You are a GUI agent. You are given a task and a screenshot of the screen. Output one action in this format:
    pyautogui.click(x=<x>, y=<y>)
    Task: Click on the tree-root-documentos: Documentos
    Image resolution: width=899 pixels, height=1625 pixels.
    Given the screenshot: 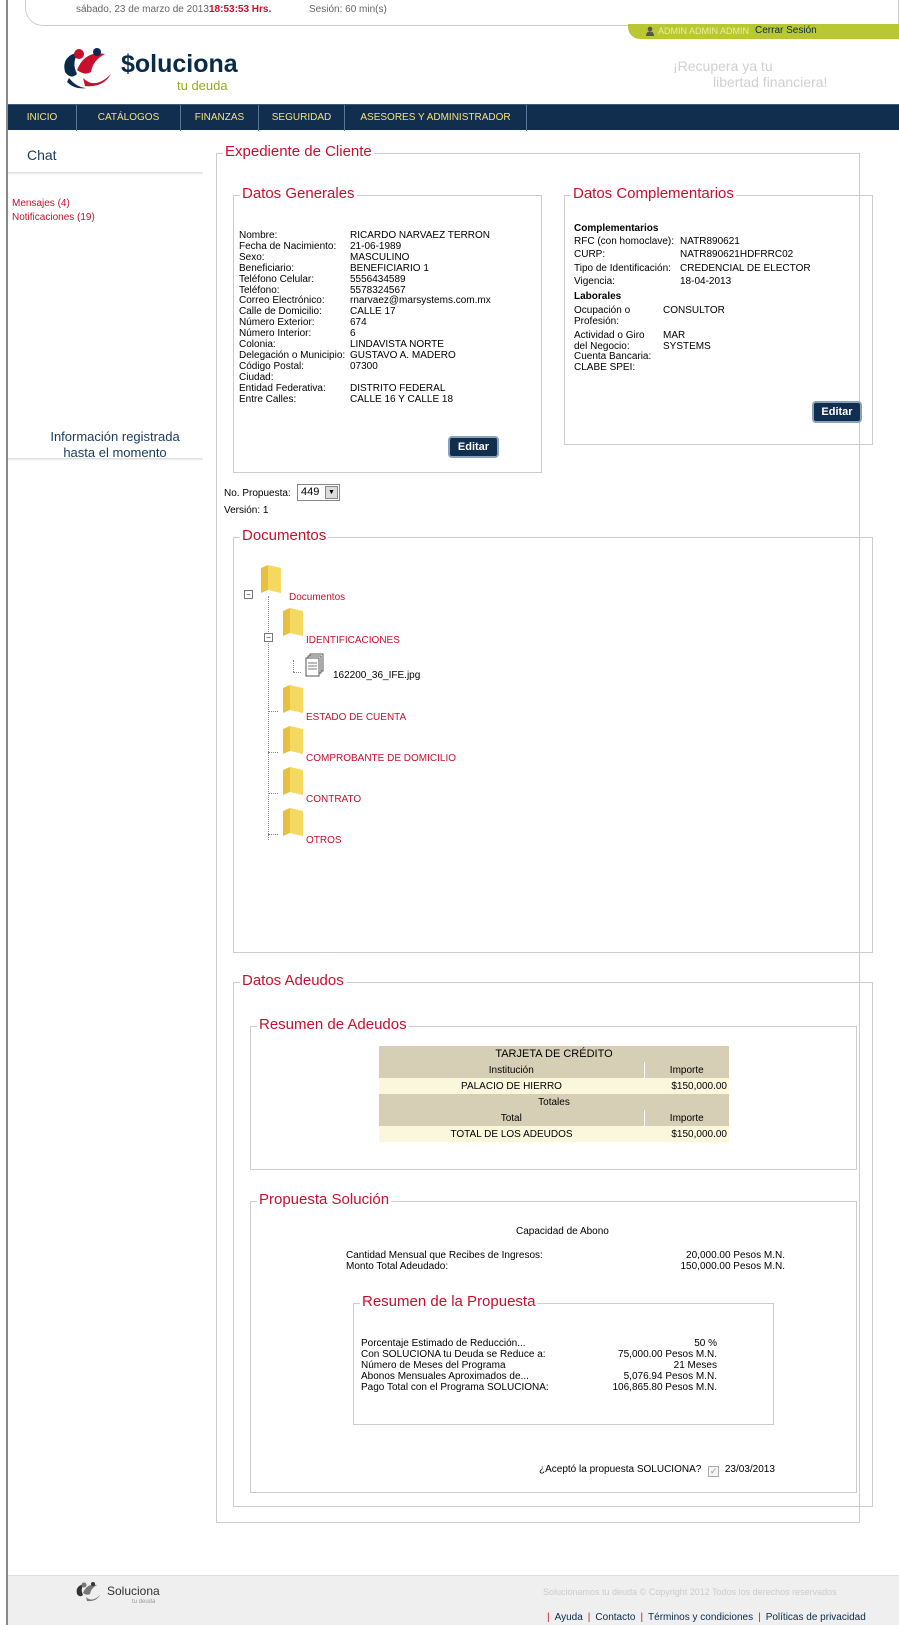 What is the action you would take?
    pyautogui.click(x=317, y=597)
    